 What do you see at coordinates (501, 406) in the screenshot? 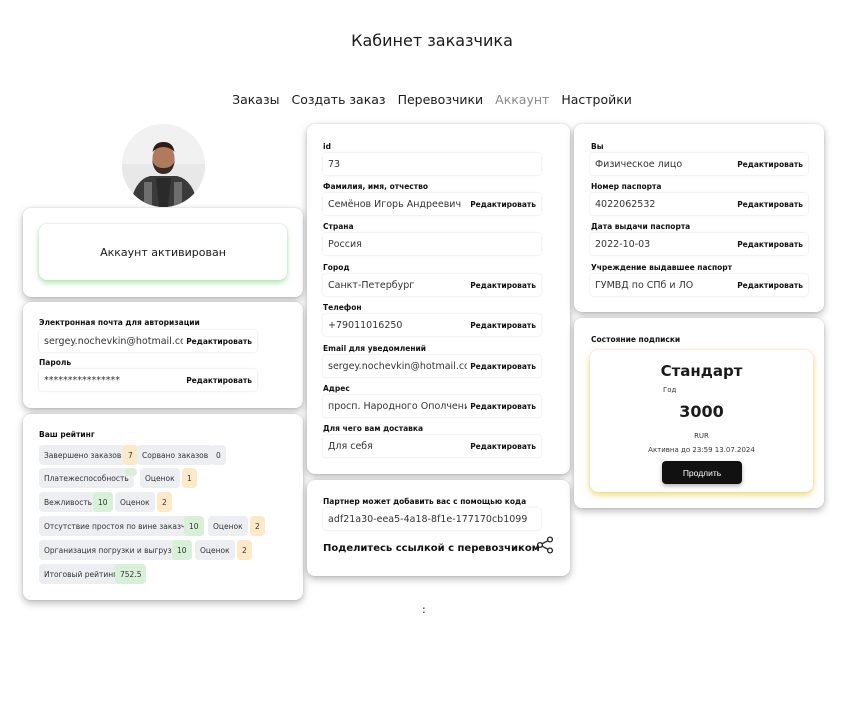
I see `edit-address-button: Редактировать` at bounding box center [501, 406].